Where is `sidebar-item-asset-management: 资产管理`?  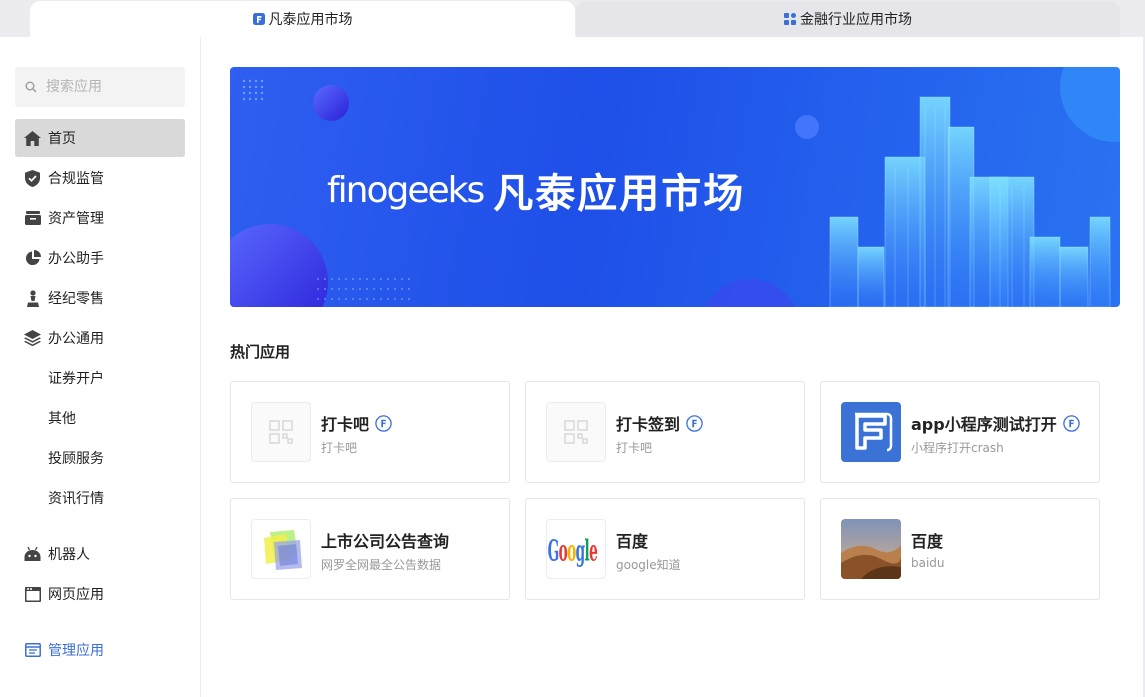 sidebar-item-asset-management: 资产管理 is located at coordinates (100, 218).